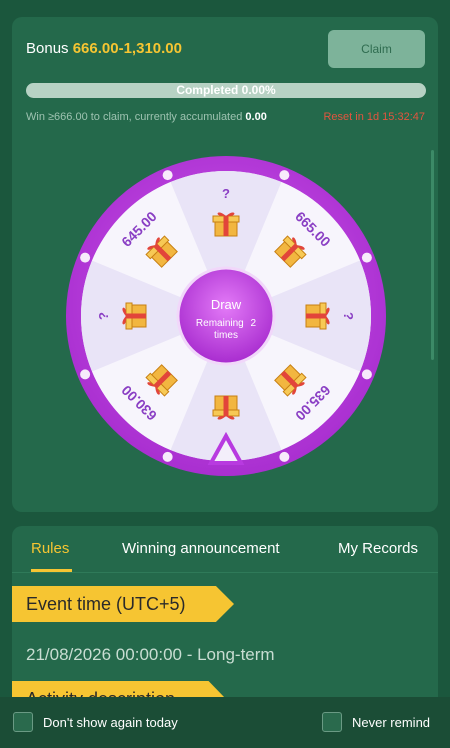 The width and height of the screenshot is (450, 748). Describe the element at coordinates (51, 570) in the screenshot. I see `active-tab-indicator` at that location.